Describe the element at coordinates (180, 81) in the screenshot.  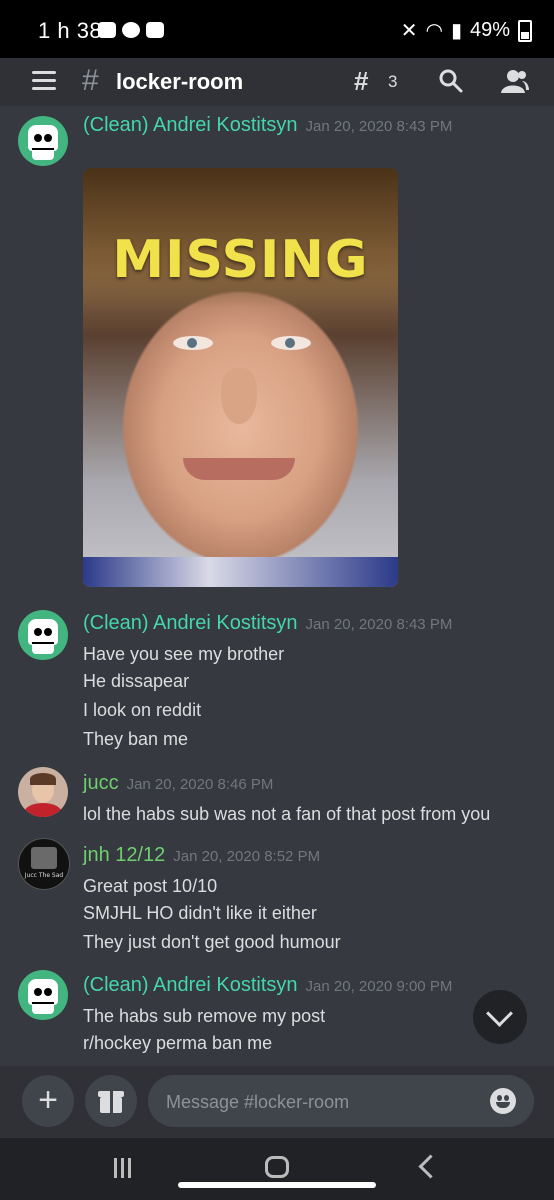
I see `channel-title: locker-room` at that location.